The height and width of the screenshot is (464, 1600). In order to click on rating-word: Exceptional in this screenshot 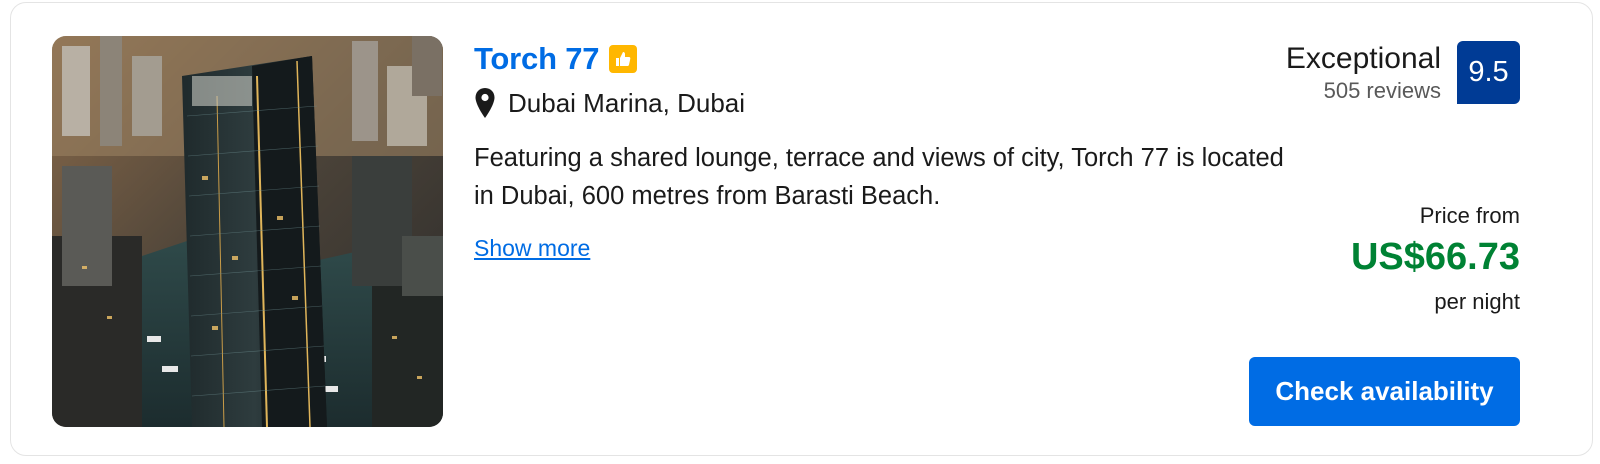, I will do `click(1363, 58)`.